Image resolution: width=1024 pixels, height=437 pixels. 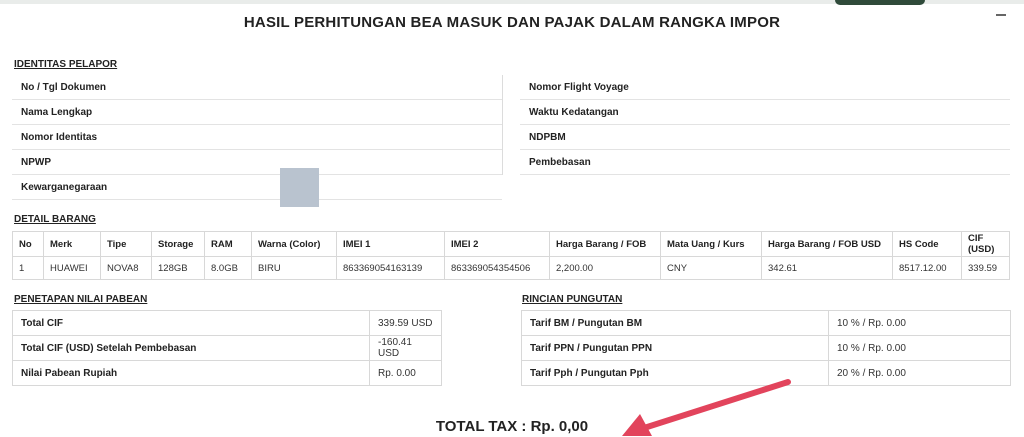 I want to click on table-row: Total CIF 339.59 USD, so click(x=227, y=323).